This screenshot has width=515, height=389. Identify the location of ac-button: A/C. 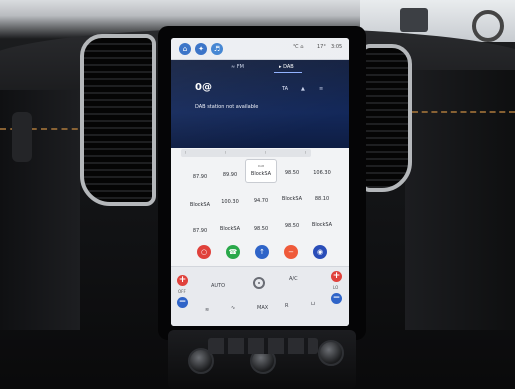
(293, 279).